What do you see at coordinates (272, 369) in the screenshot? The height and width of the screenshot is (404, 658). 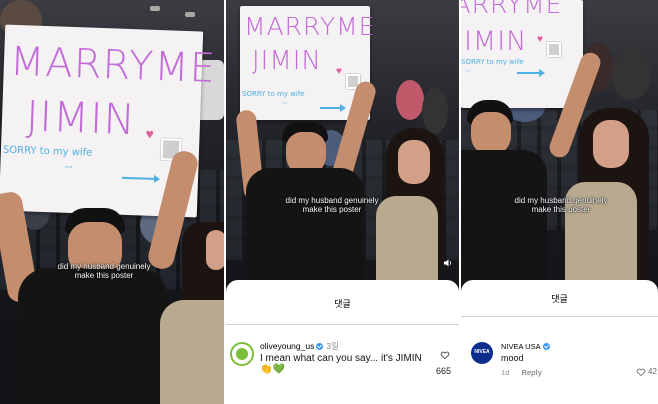 I see `comment-emoji: 👏💚` at bounding box center [272, 369].